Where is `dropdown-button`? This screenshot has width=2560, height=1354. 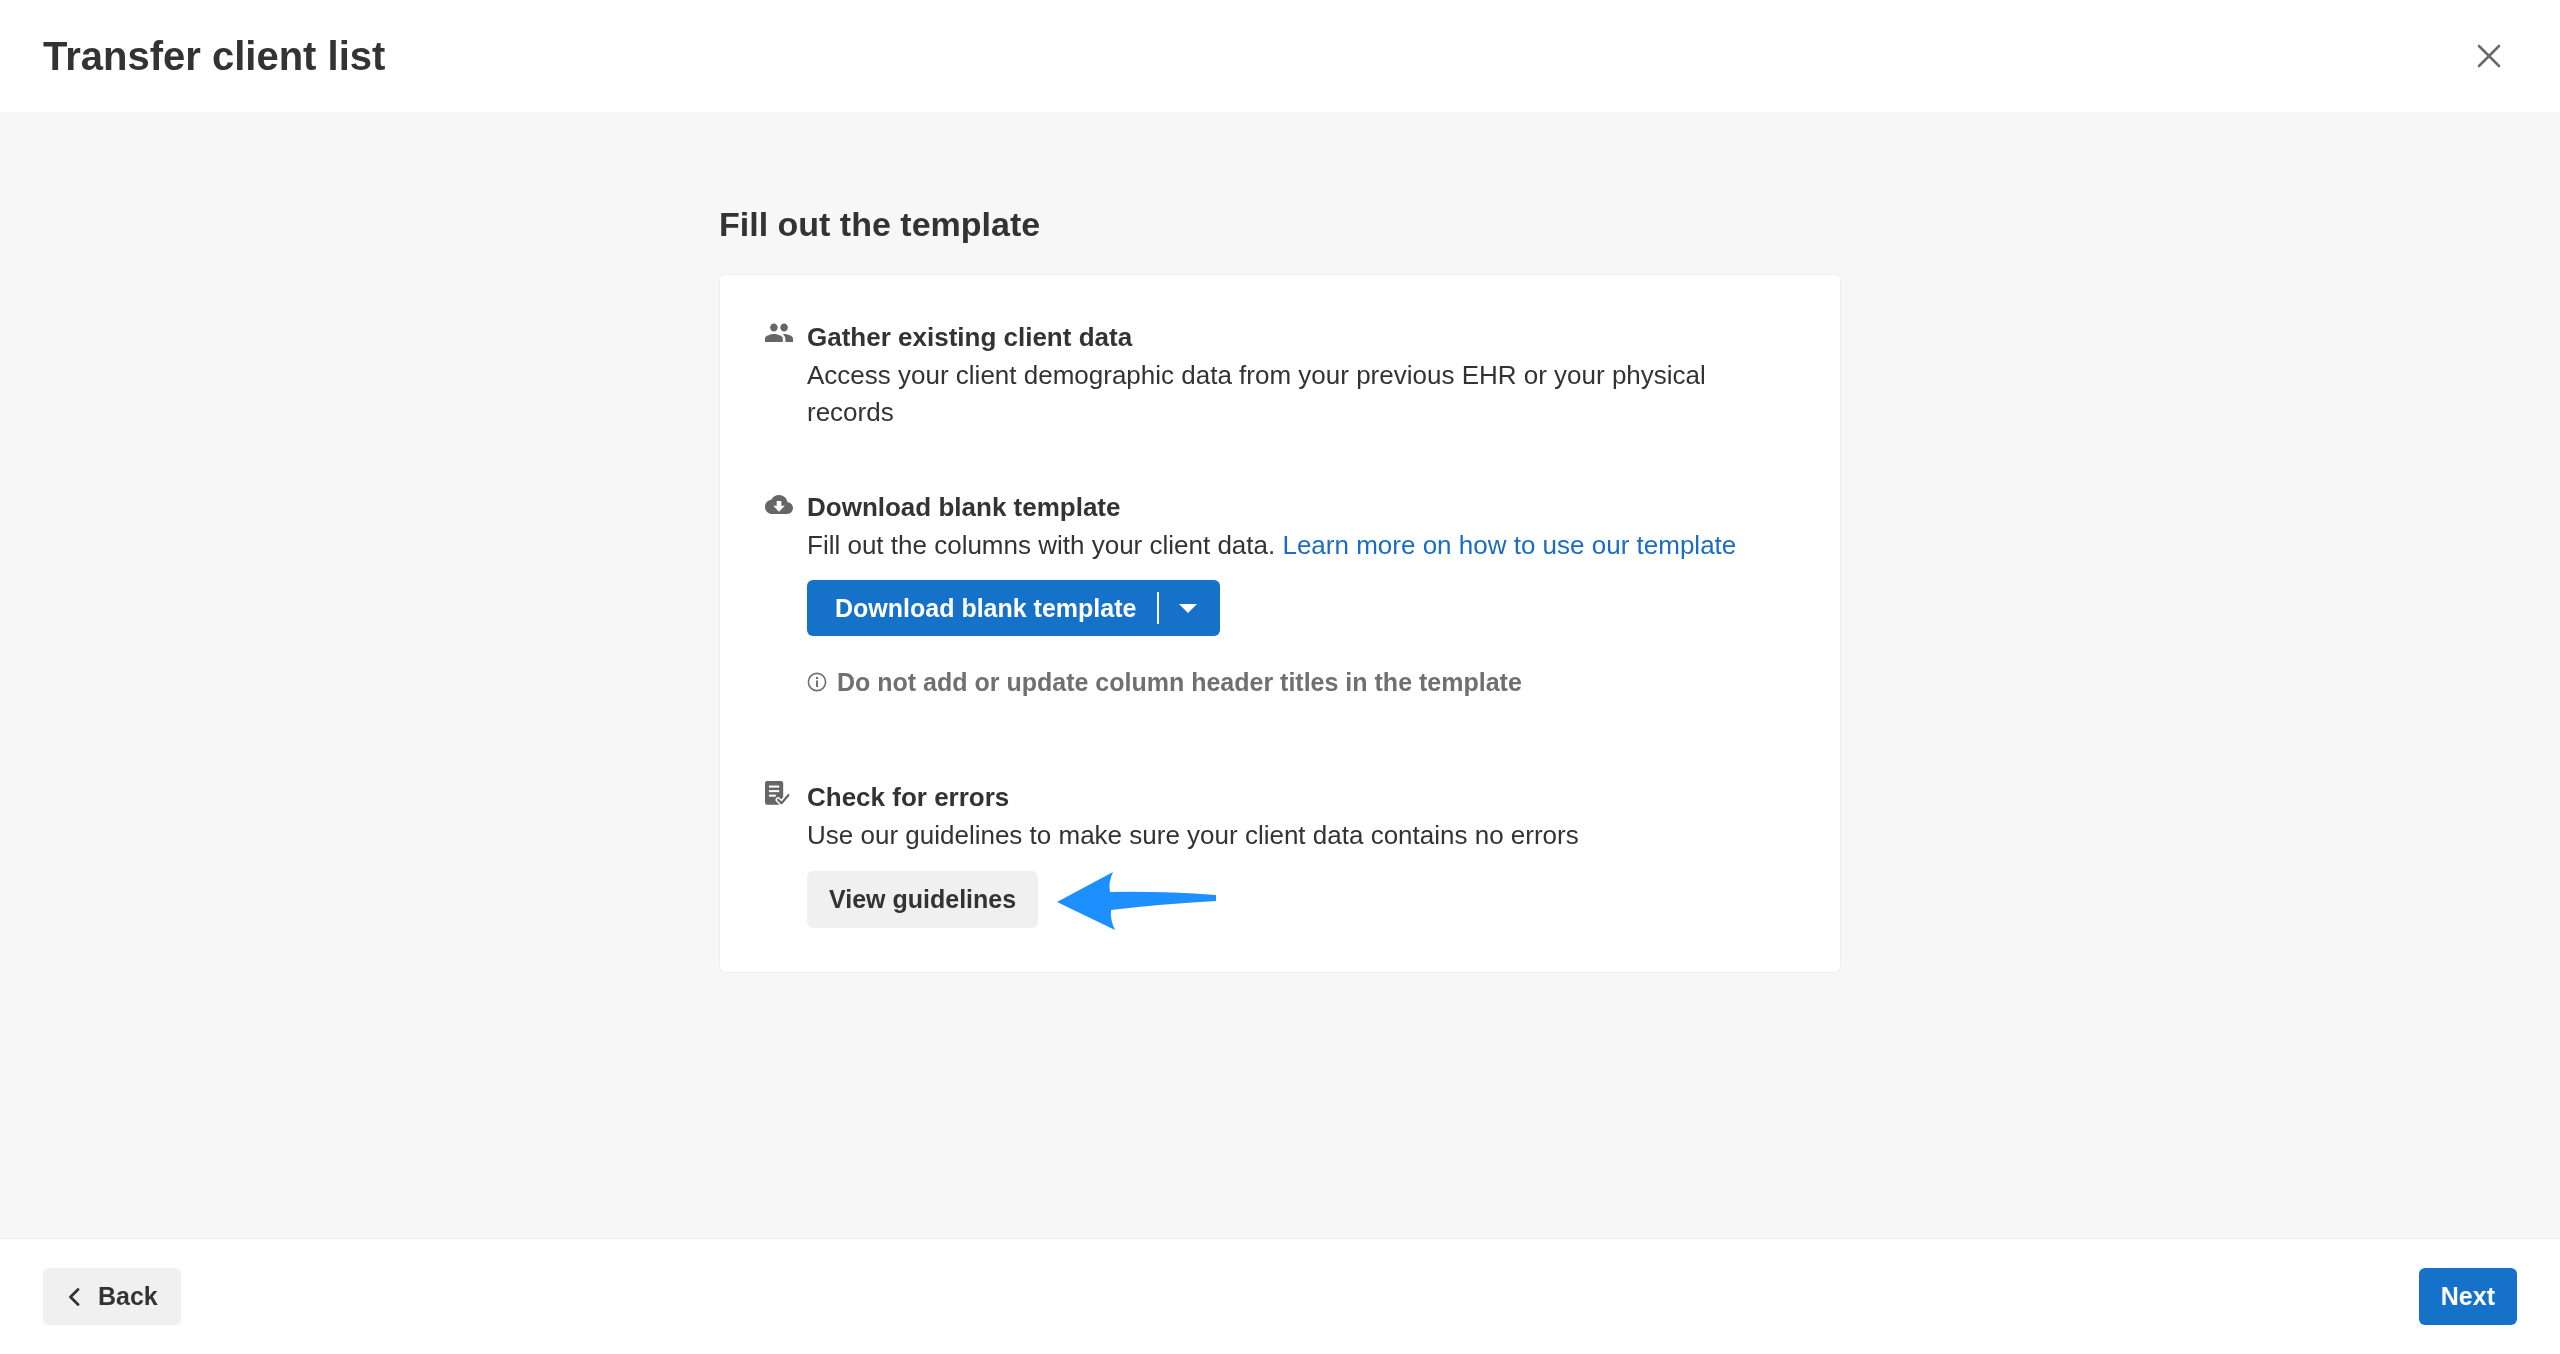
dropdown-button is located at coordinates (1189, 608).